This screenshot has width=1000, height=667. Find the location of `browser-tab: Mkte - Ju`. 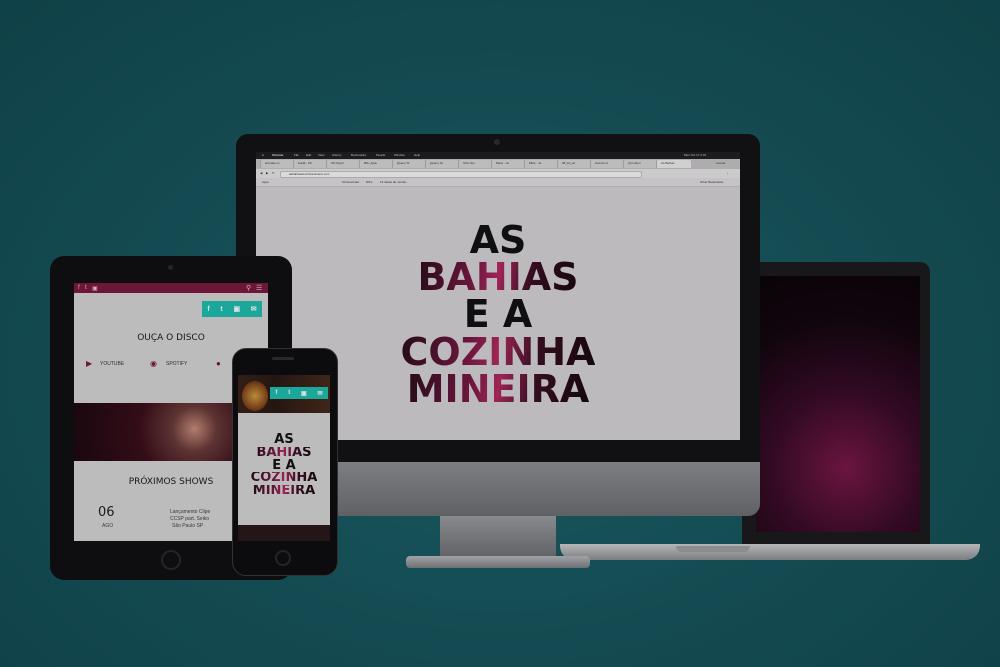

browser-tab: Mkte - Ju is located at coordinates (540, 164).